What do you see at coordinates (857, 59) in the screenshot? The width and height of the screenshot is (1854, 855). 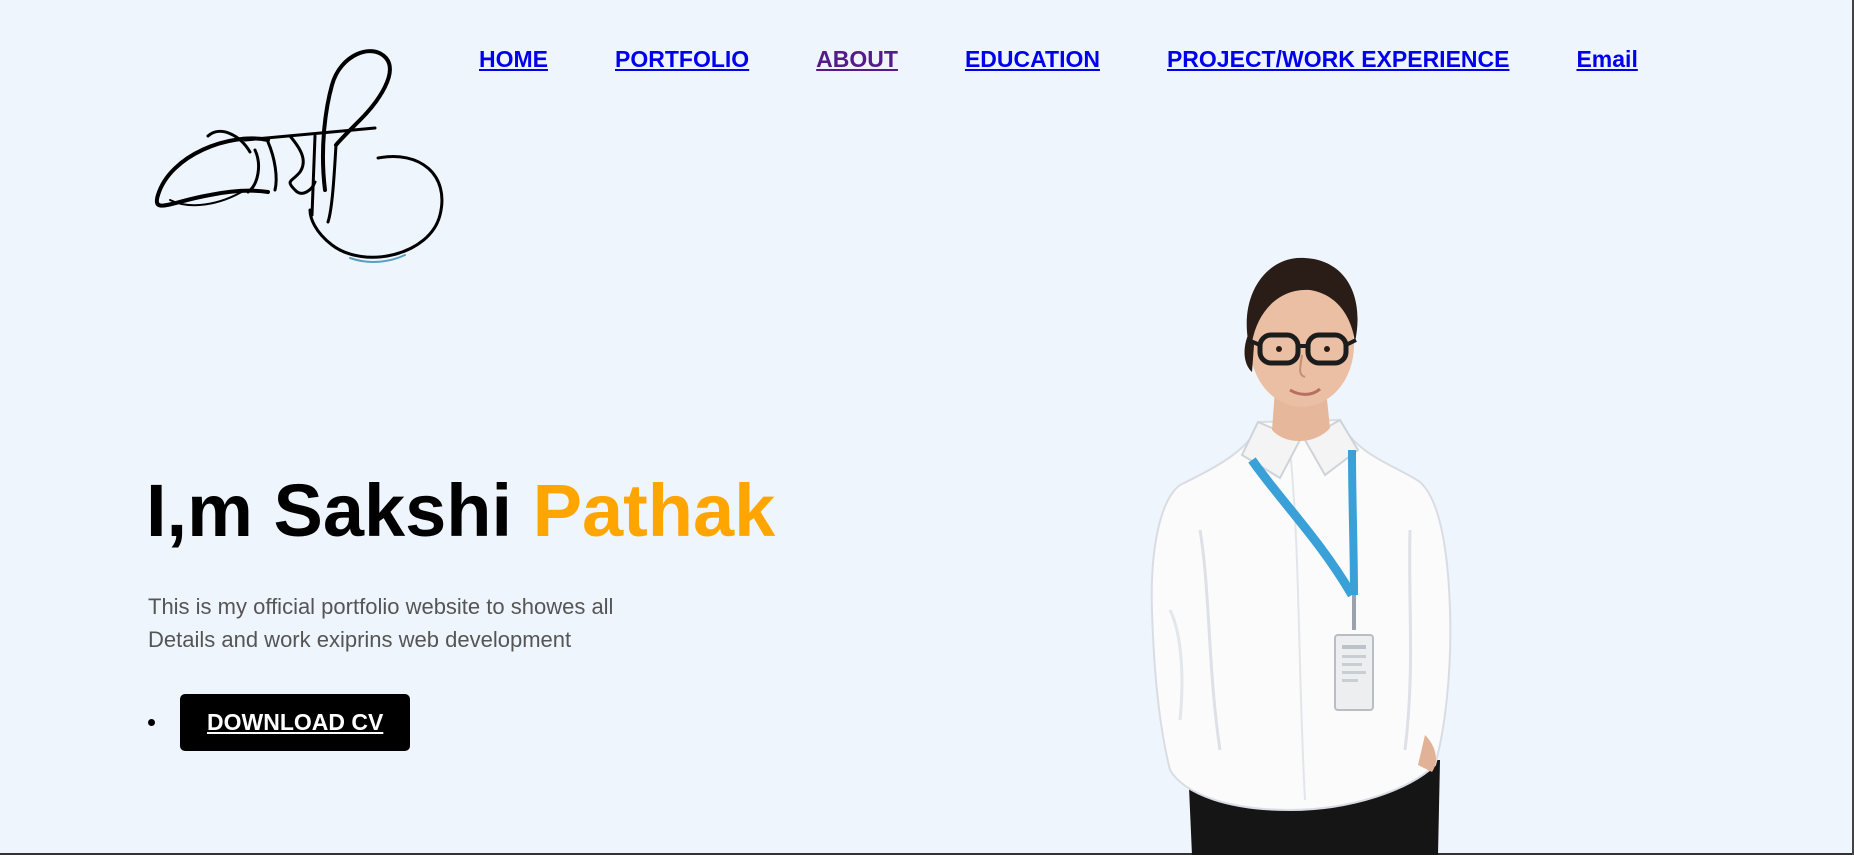 I see `nav-link-about: ABOUT` at bounding box center [857, 59].